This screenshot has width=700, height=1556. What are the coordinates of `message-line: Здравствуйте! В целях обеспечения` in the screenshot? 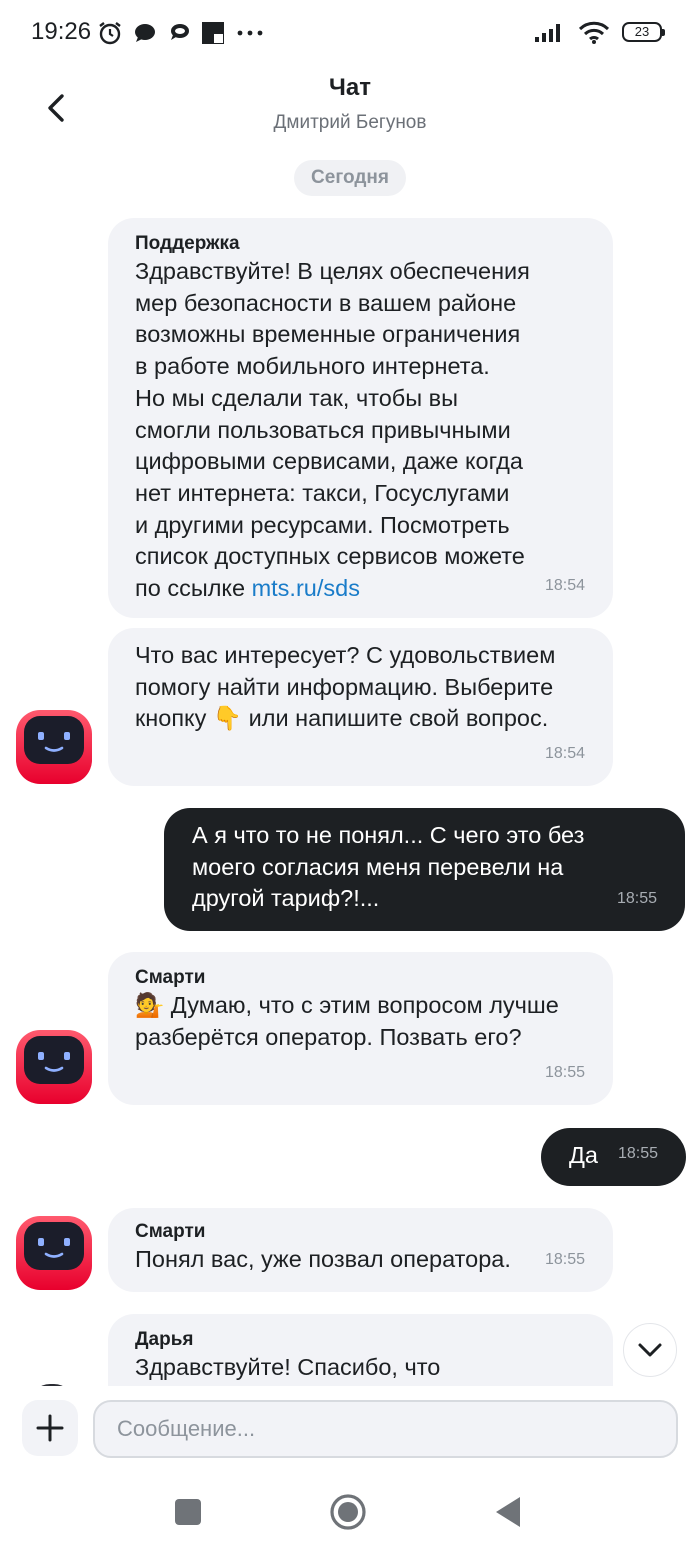 It's located at (332, 271).